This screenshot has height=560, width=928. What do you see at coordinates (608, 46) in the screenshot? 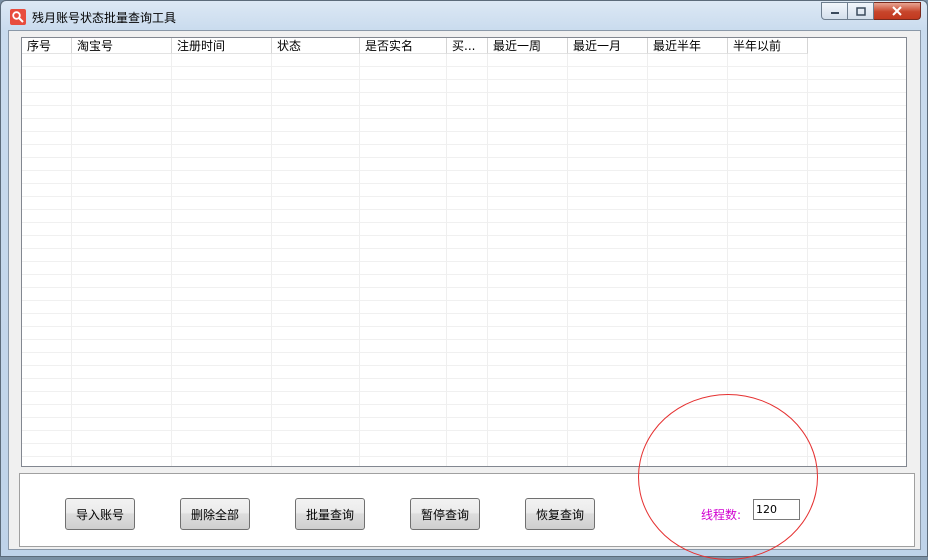
I see `column-header-last-month: 最近一月` at bounding box center [608, 46].